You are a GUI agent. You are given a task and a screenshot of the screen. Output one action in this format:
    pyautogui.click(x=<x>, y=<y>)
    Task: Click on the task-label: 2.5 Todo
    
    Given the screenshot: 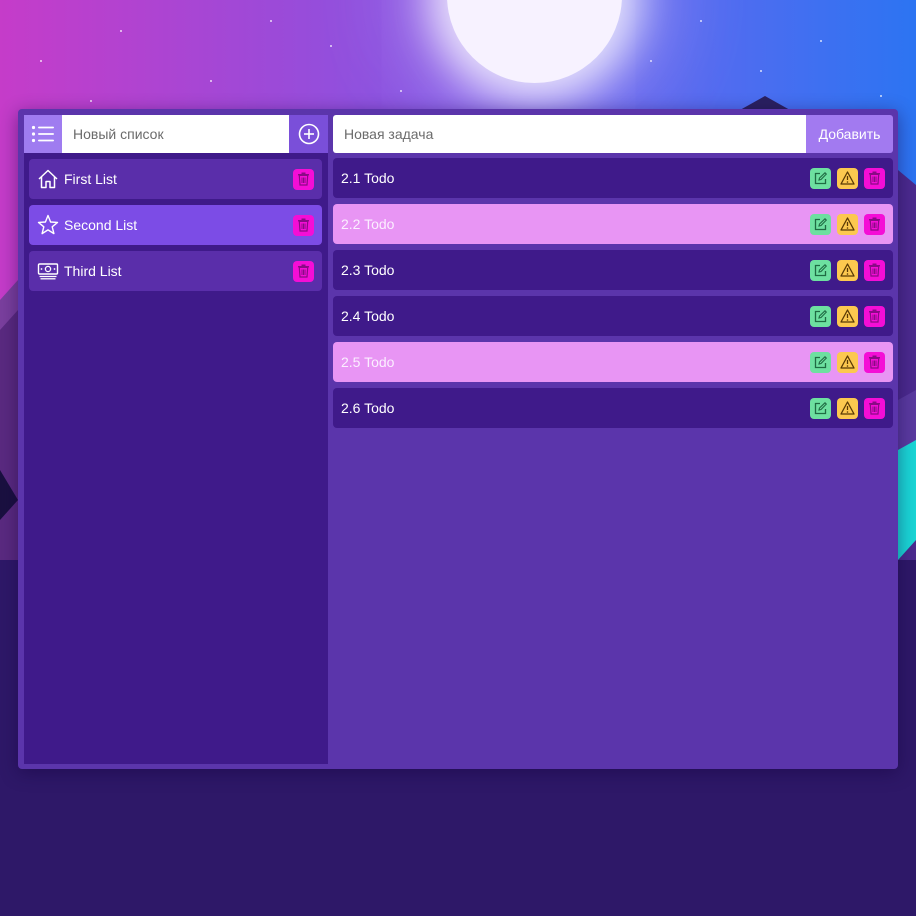 What is the action you would take?
    pyautogui.click(x=368, y=362)
    